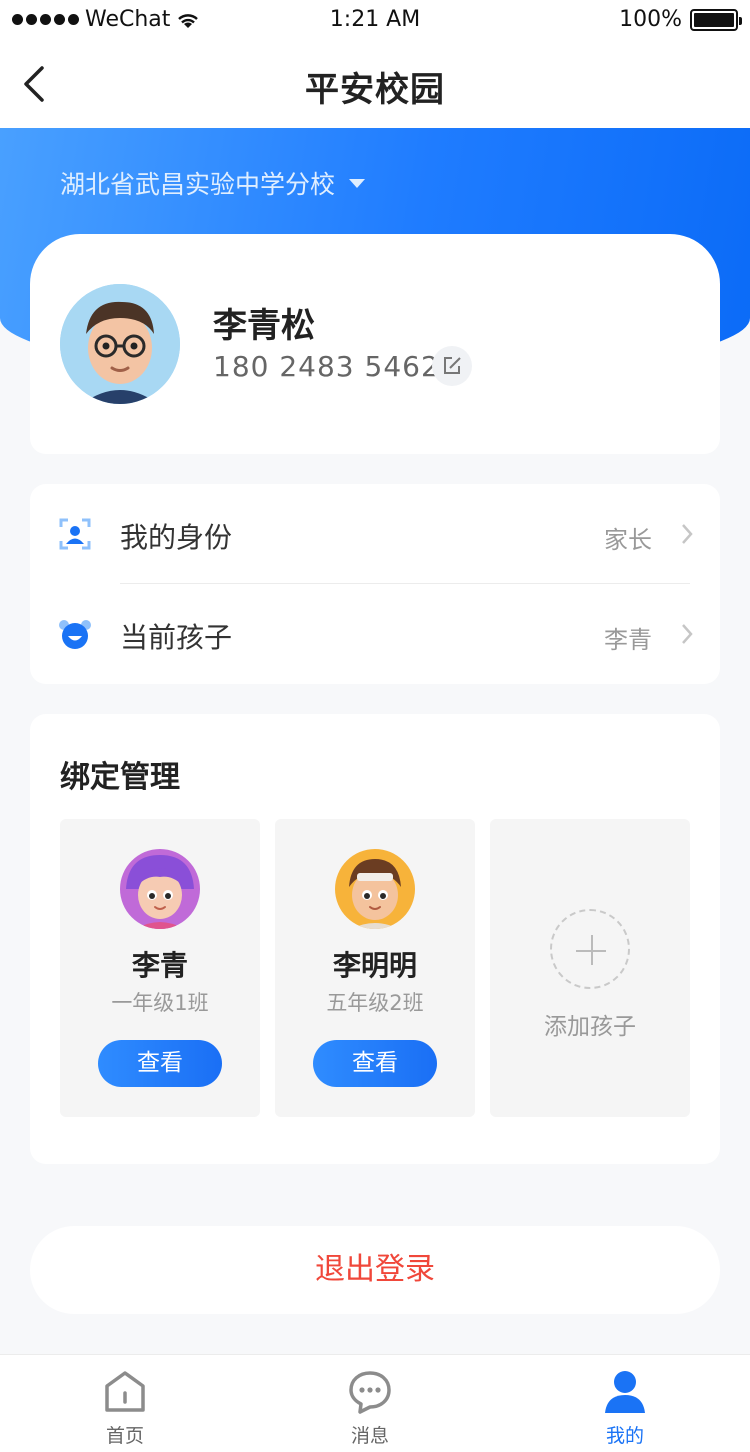 This screenshot has width=750, height=1452. Describe the element at coordinates (624, 1436) in the screenshot. I see `tab-label: 我的` at that location.